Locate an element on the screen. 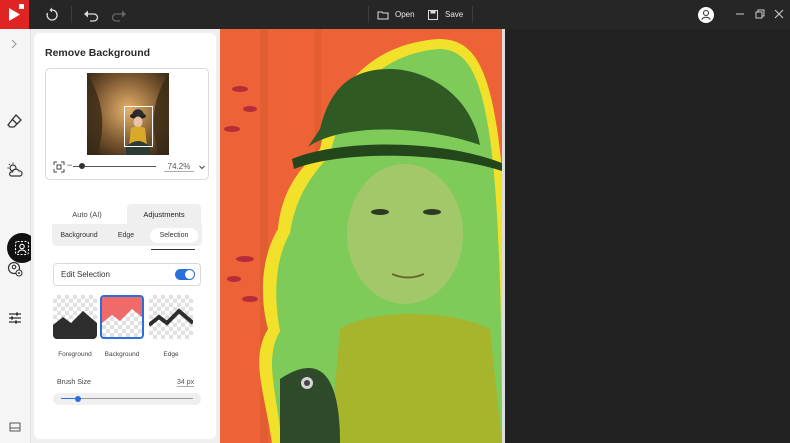  zoom-value: 74.2% is located at coordinates (179, 167).